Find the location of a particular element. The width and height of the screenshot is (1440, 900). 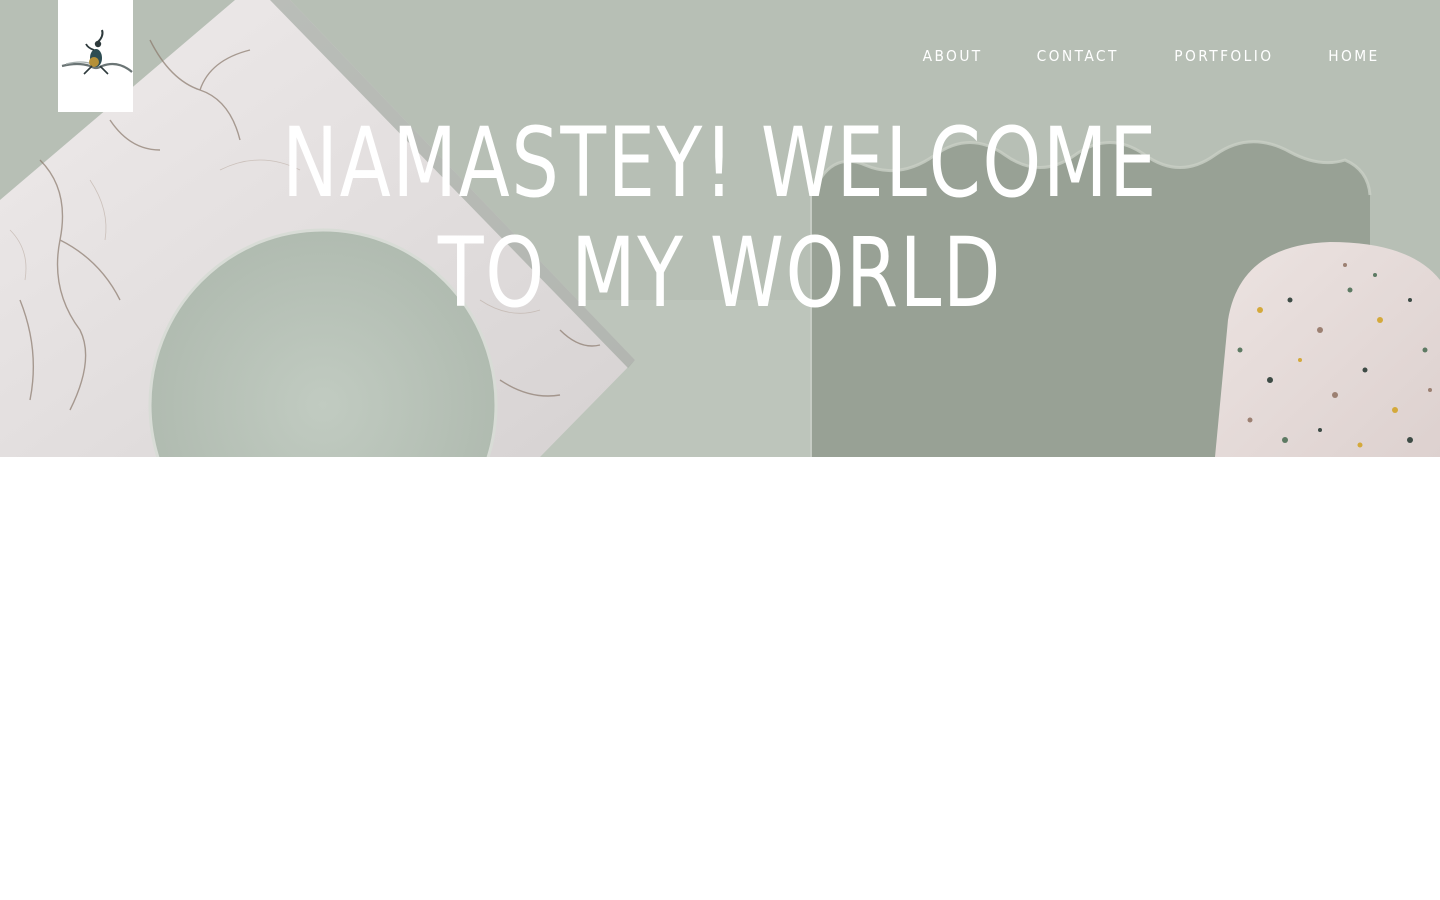

terrazzo-arch-shape is located at coordinates (1327, 349).